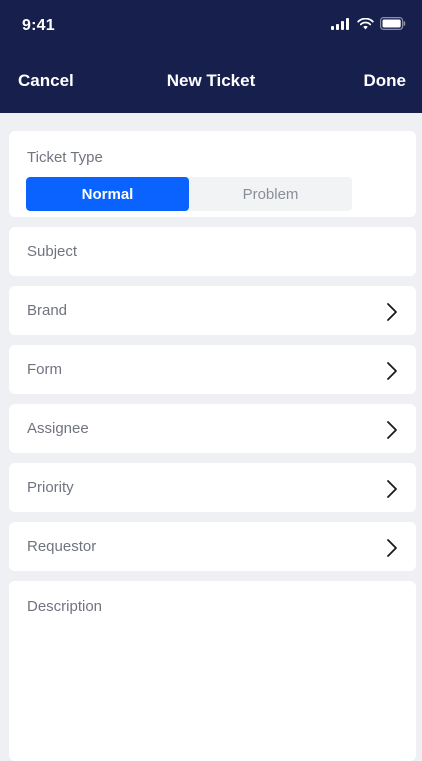  Describe the element at coordinates (211, 26) in the screenshot. I see `status-bar: 9:41` at that location.